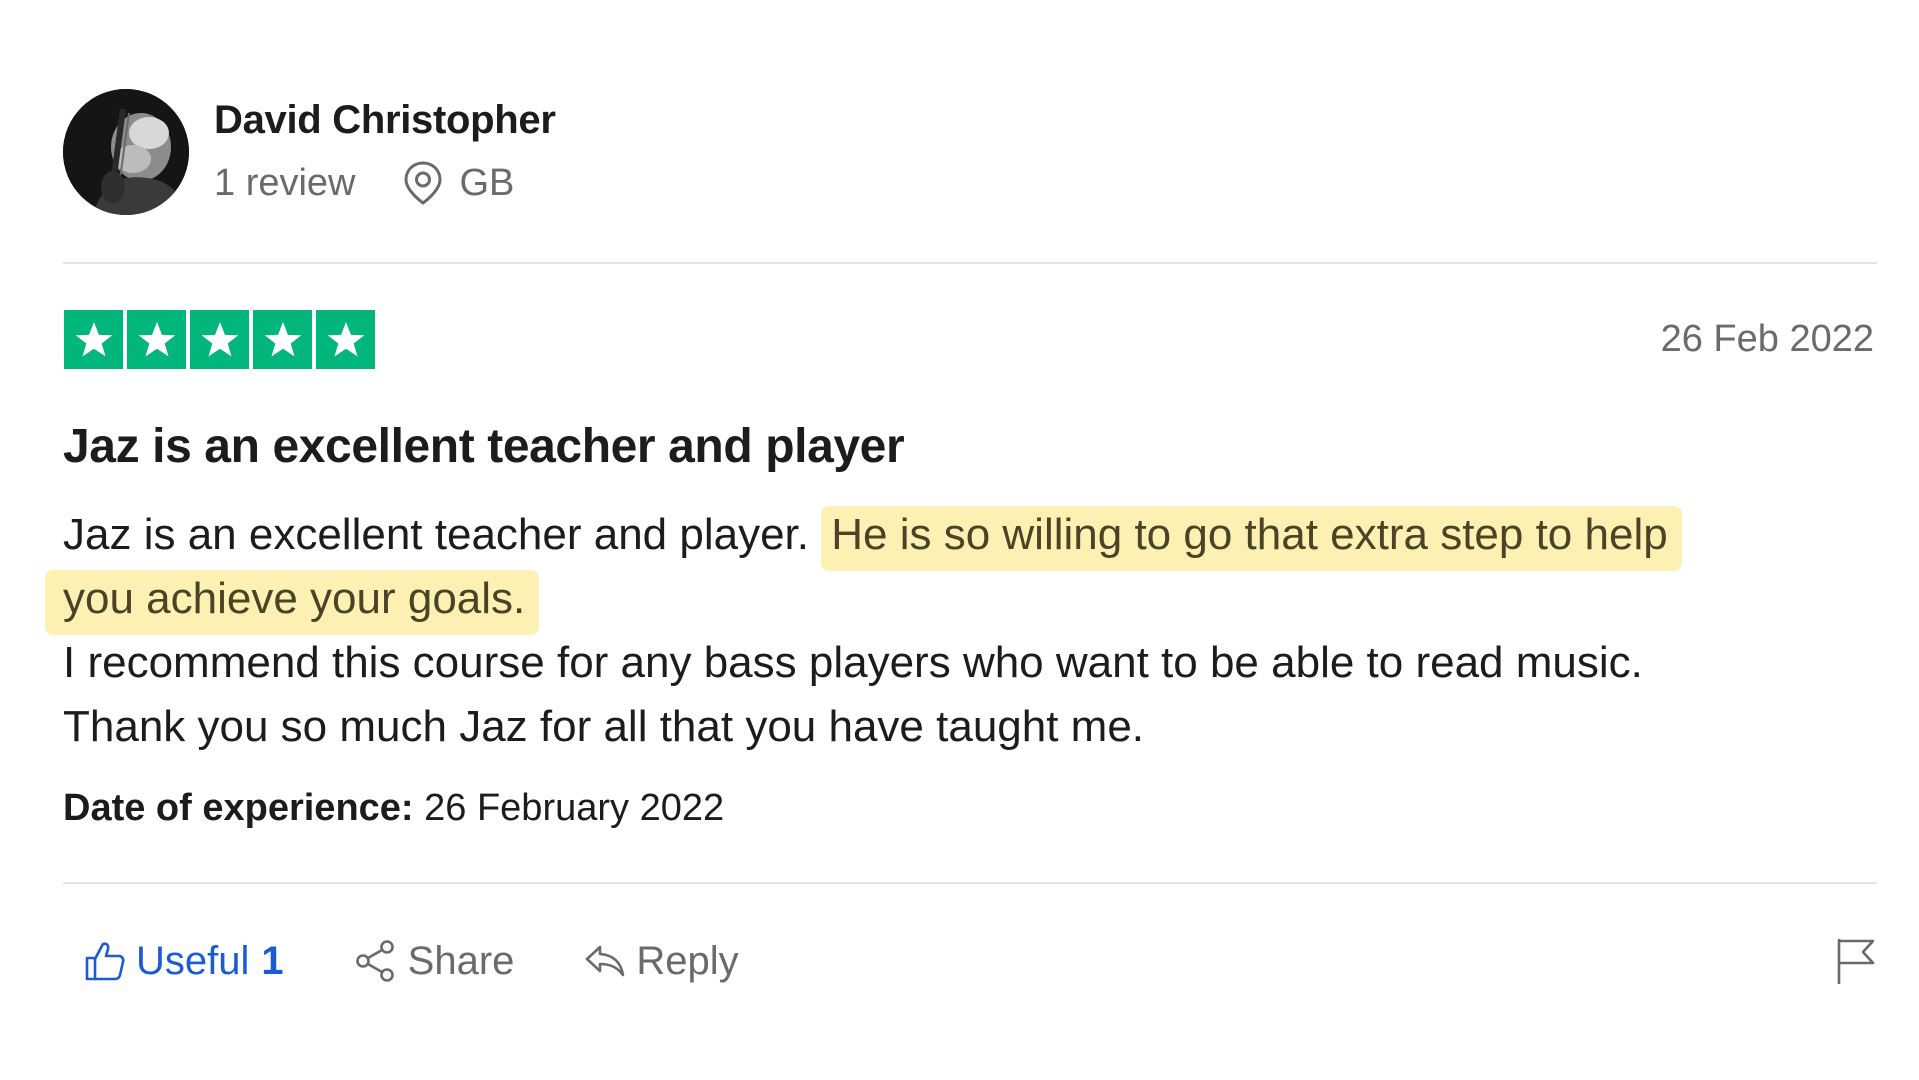 The image size is (1919, 1080). Describe the element at coordinates (105, 961) in the screenshot. I see `thumbs-up-icon` at that location.